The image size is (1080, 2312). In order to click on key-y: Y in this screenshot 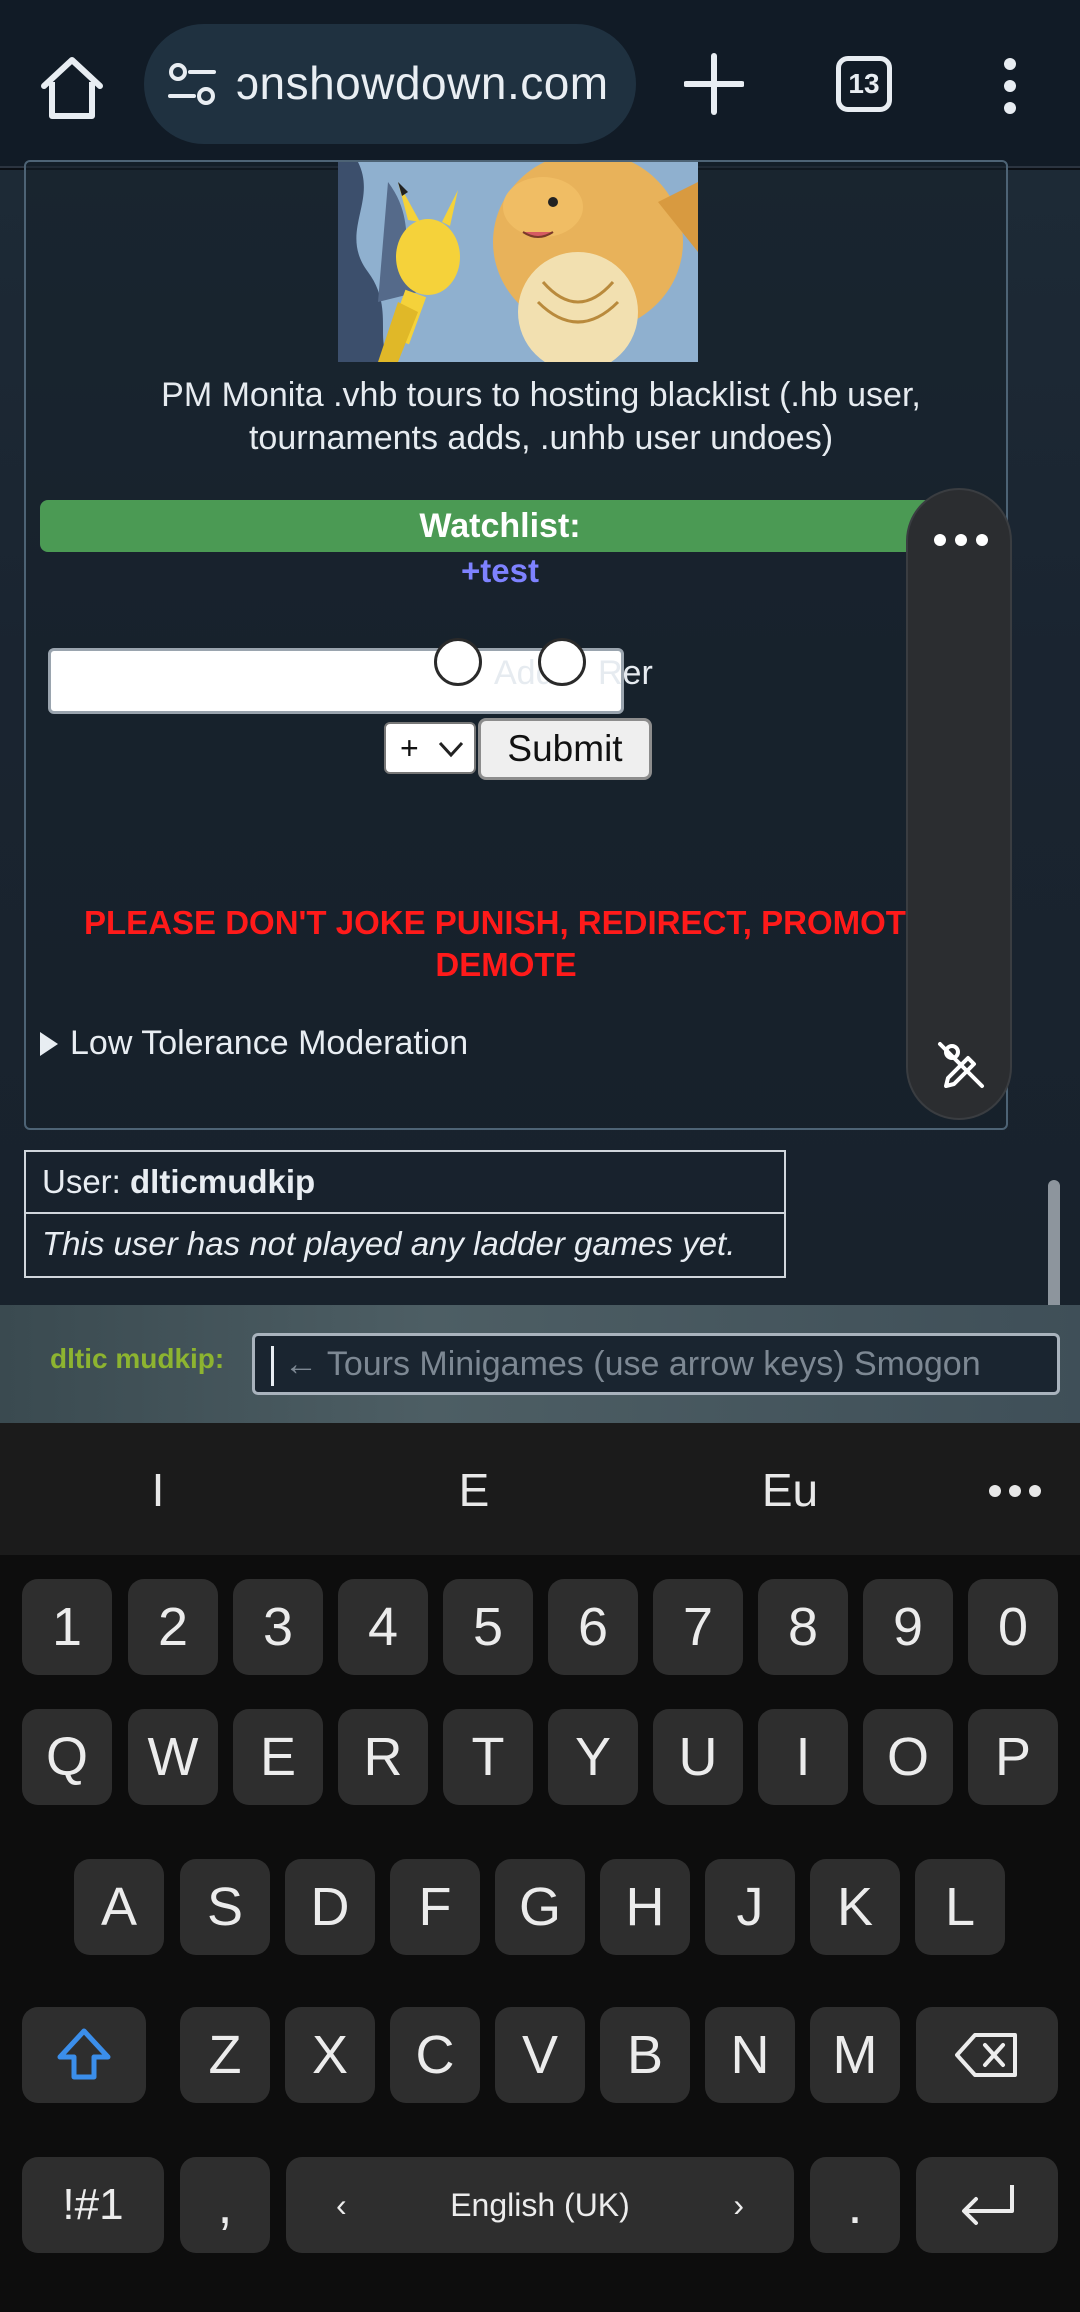, I will do `click(593, 1757)`.